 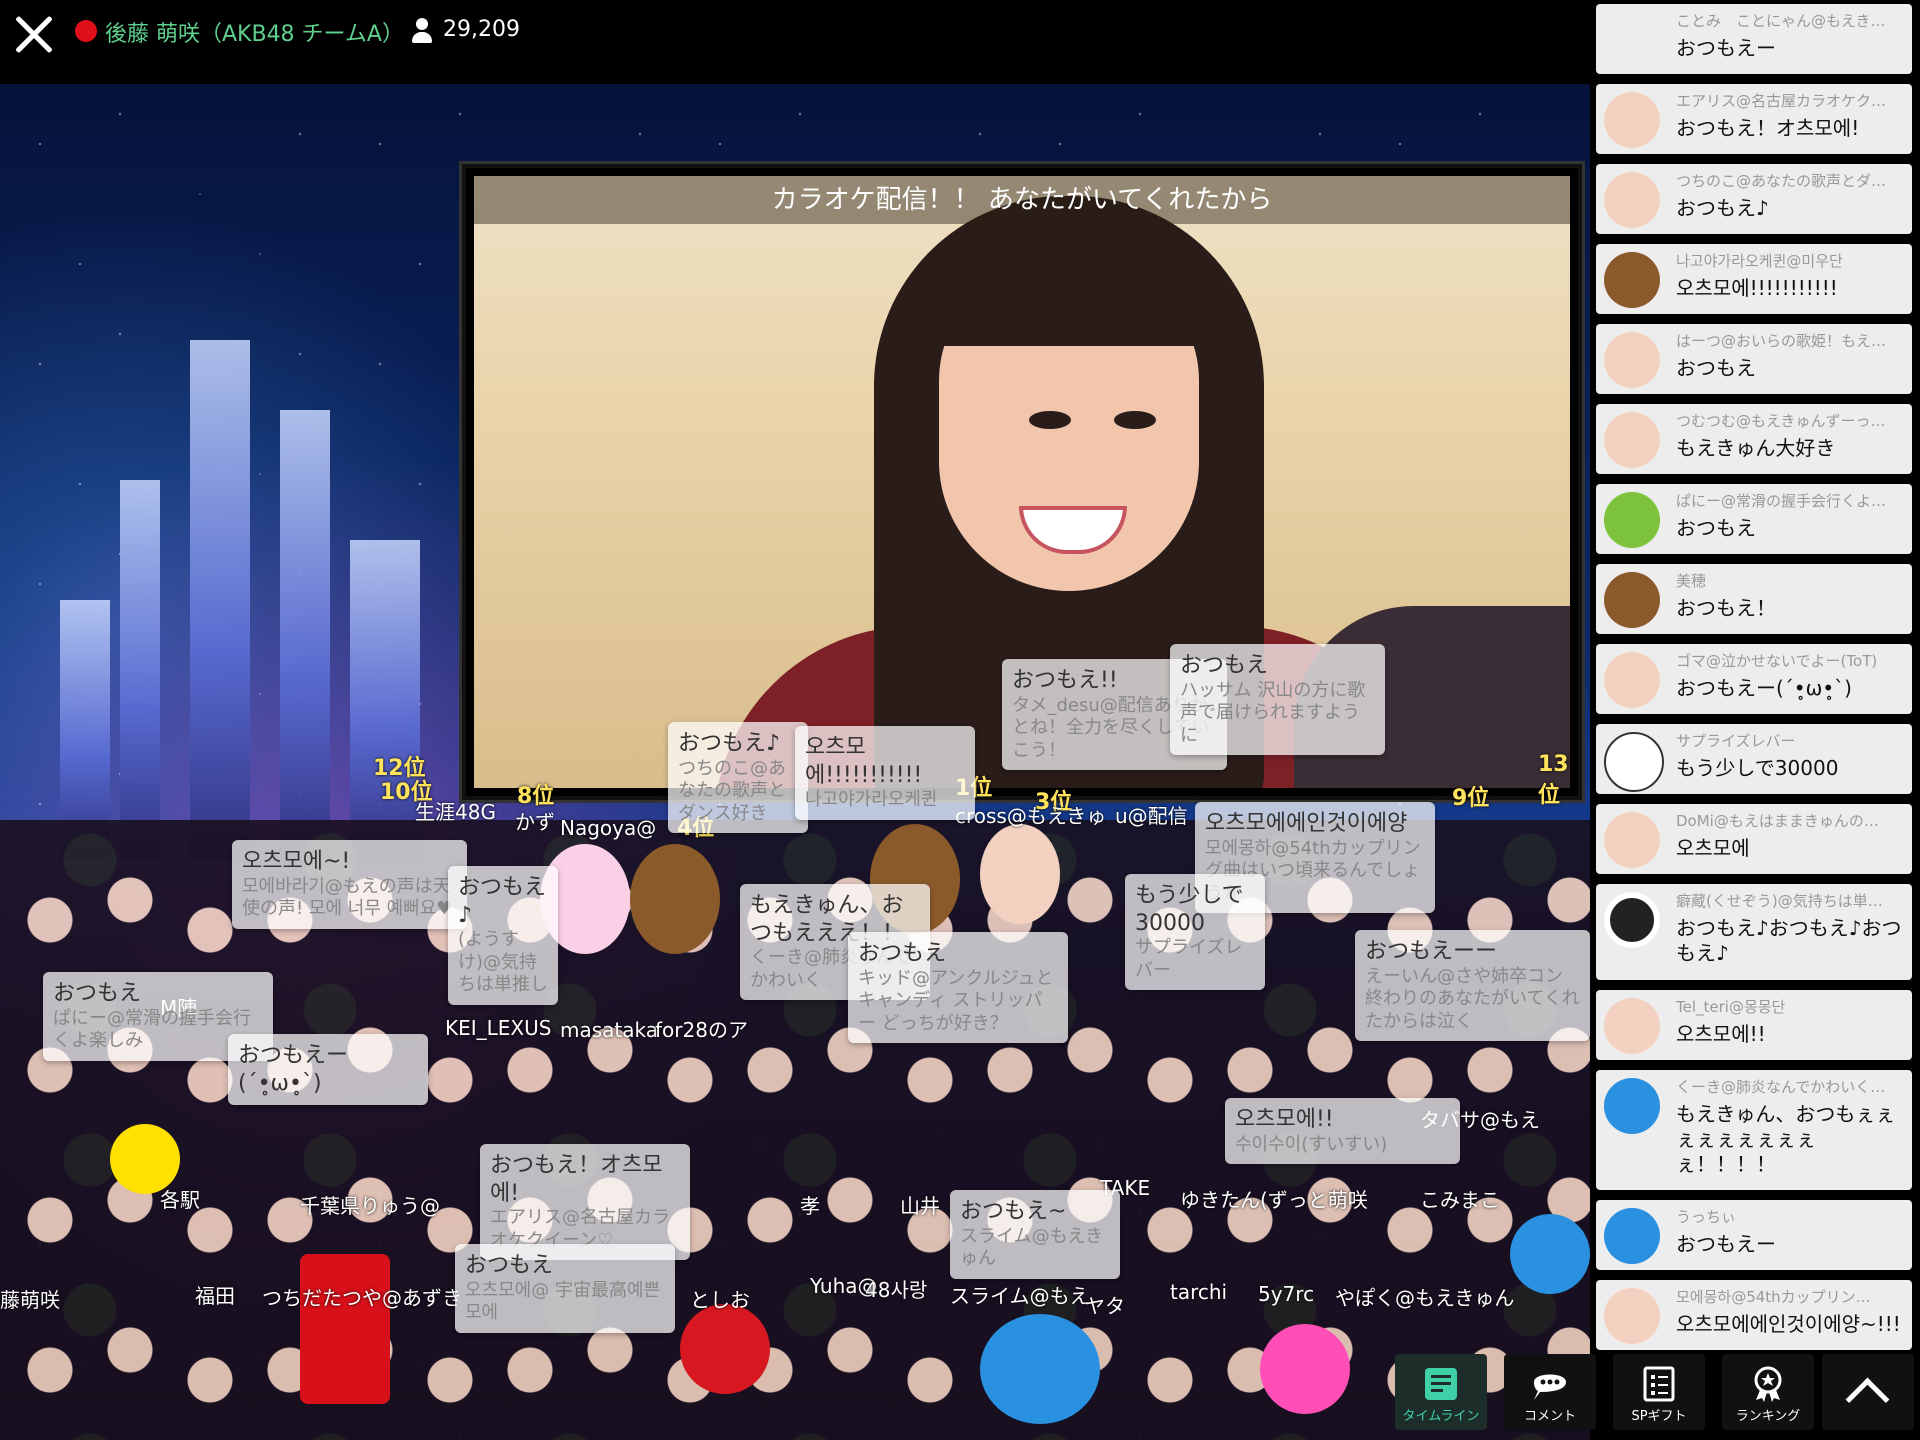 I want to click on feed-item: サプライズレバー もう少しで30000, so click(x=1754, y=759).